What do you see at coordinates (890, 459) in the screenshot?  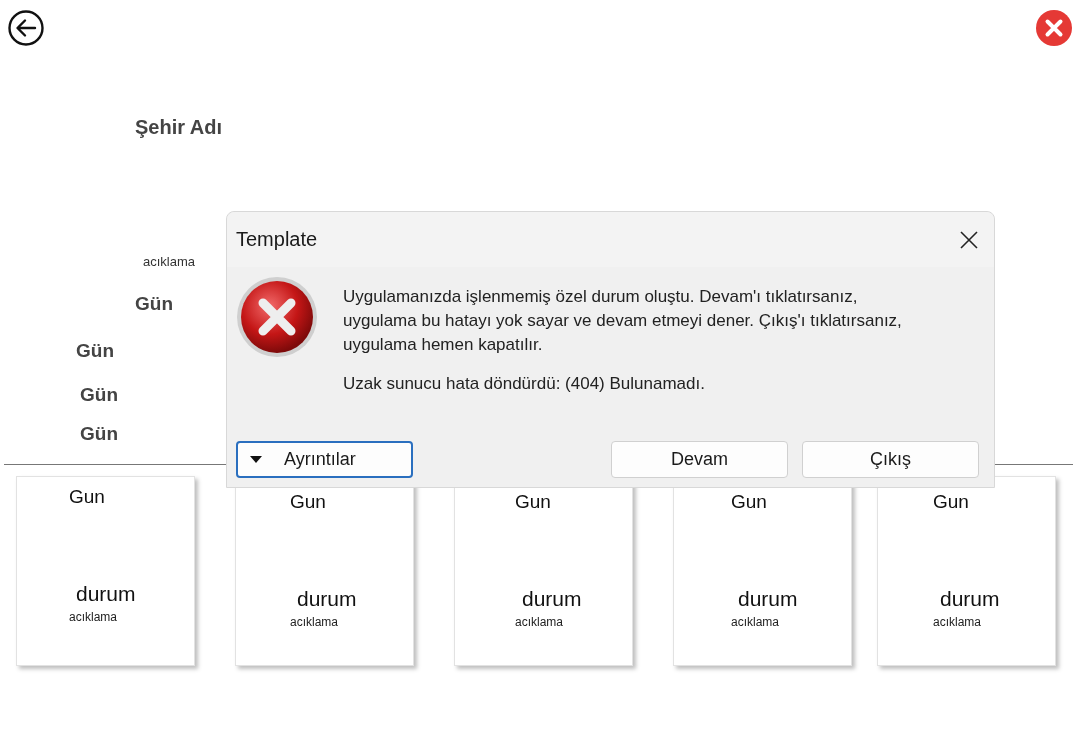 I see `quit-button: Çıkış` at bounding box center [890, 459].